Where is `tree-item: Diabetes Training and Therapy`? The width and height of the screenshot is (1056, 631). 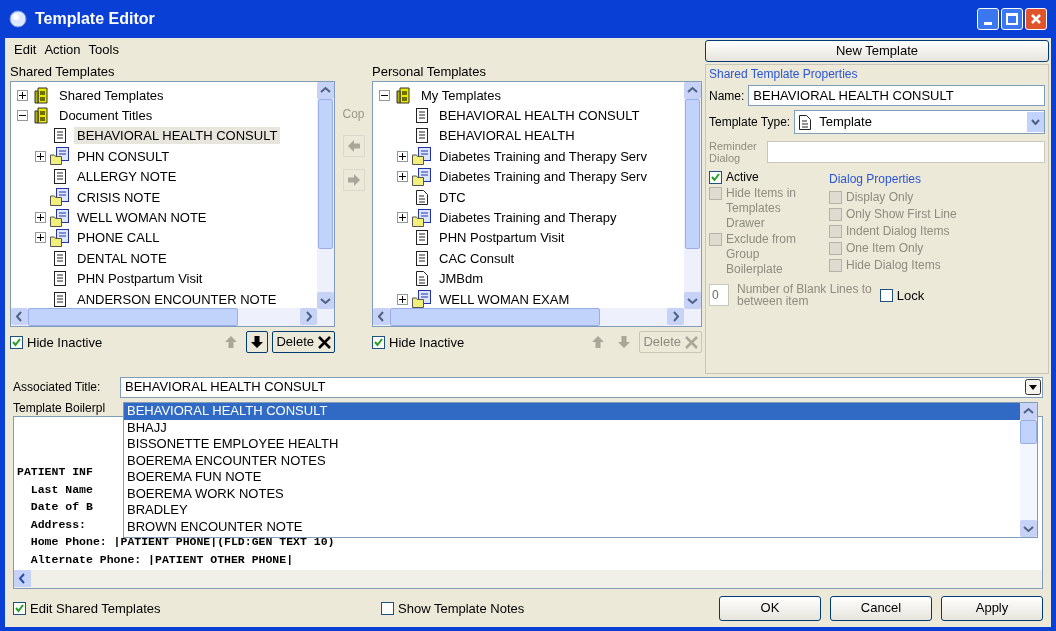
tree-item: Diabetes Training and Therapy is located at coordinates (528, 218).